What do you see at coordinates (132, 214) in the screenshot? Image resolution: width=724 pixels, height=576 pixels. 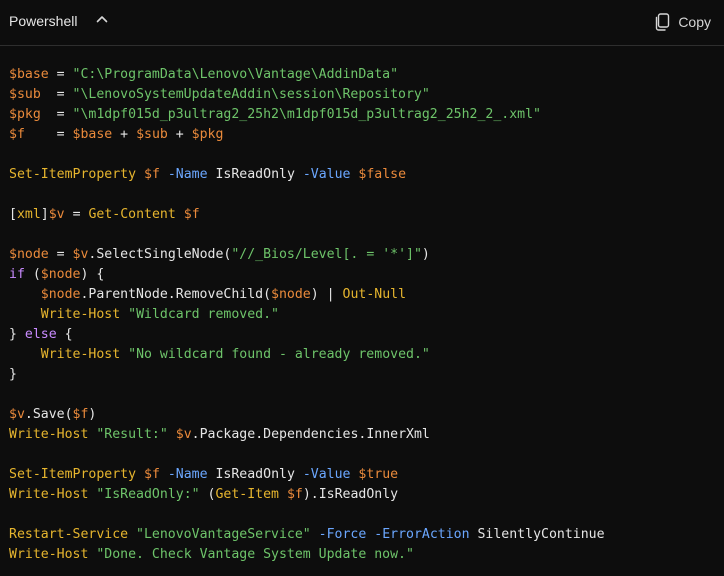 I see `cmdlet-token: Get-Content` at bounding box center [132, 214].